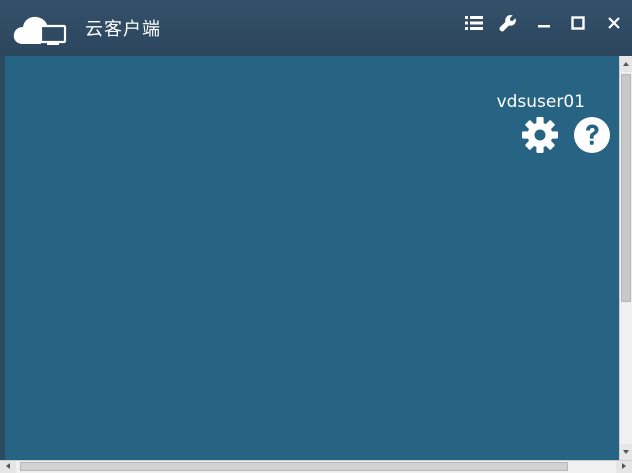 This screenshot has width=632, height=473. I want to click on maximize-icon, so click(578, 23).